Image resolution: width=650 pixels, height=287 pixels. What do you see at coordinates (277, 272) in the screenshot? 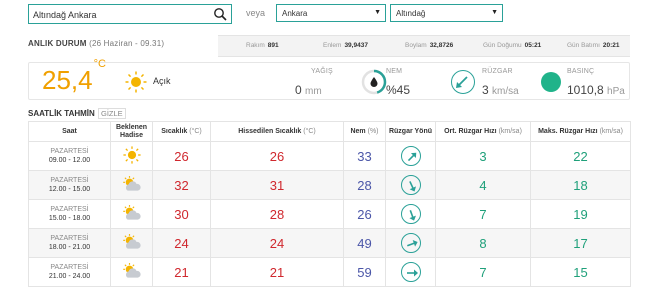
I see `feels-cell: 21` at bounding box center [277, 272].